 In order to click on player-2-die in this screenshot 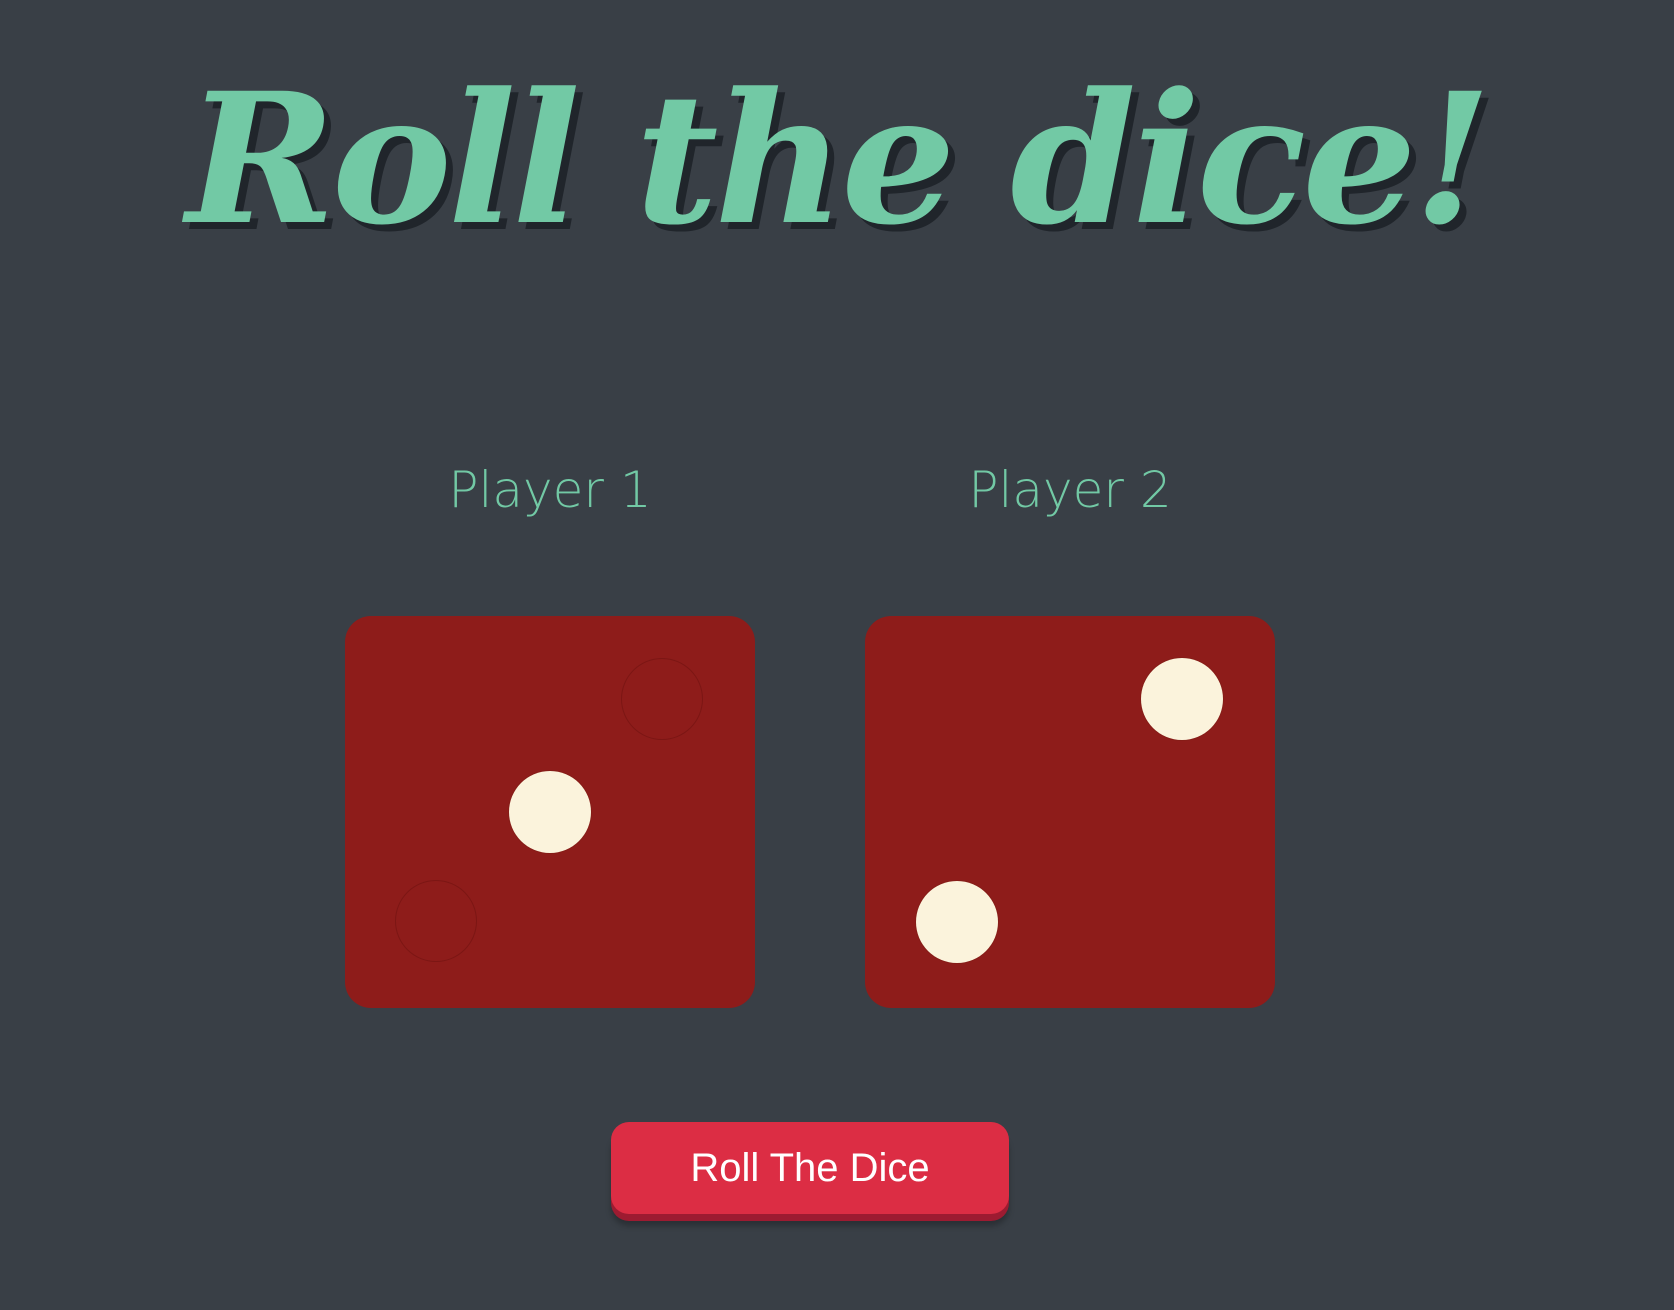, I will do `click(1070, 812)`.